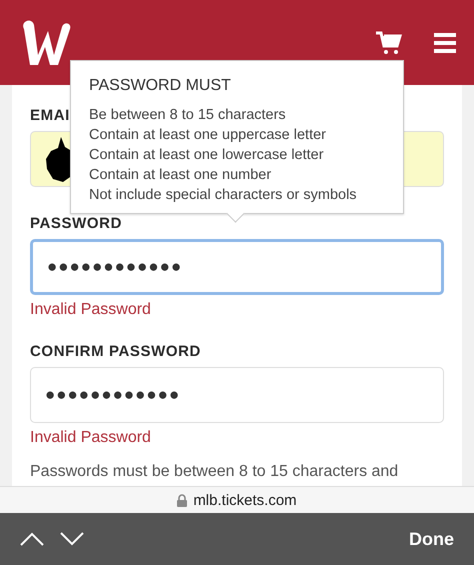 Image resolution: width=474 pixels, height=565 pixels. Describe the element at coordinates (72, 539) in the screenshot. I see `next-field-icon` at that location.